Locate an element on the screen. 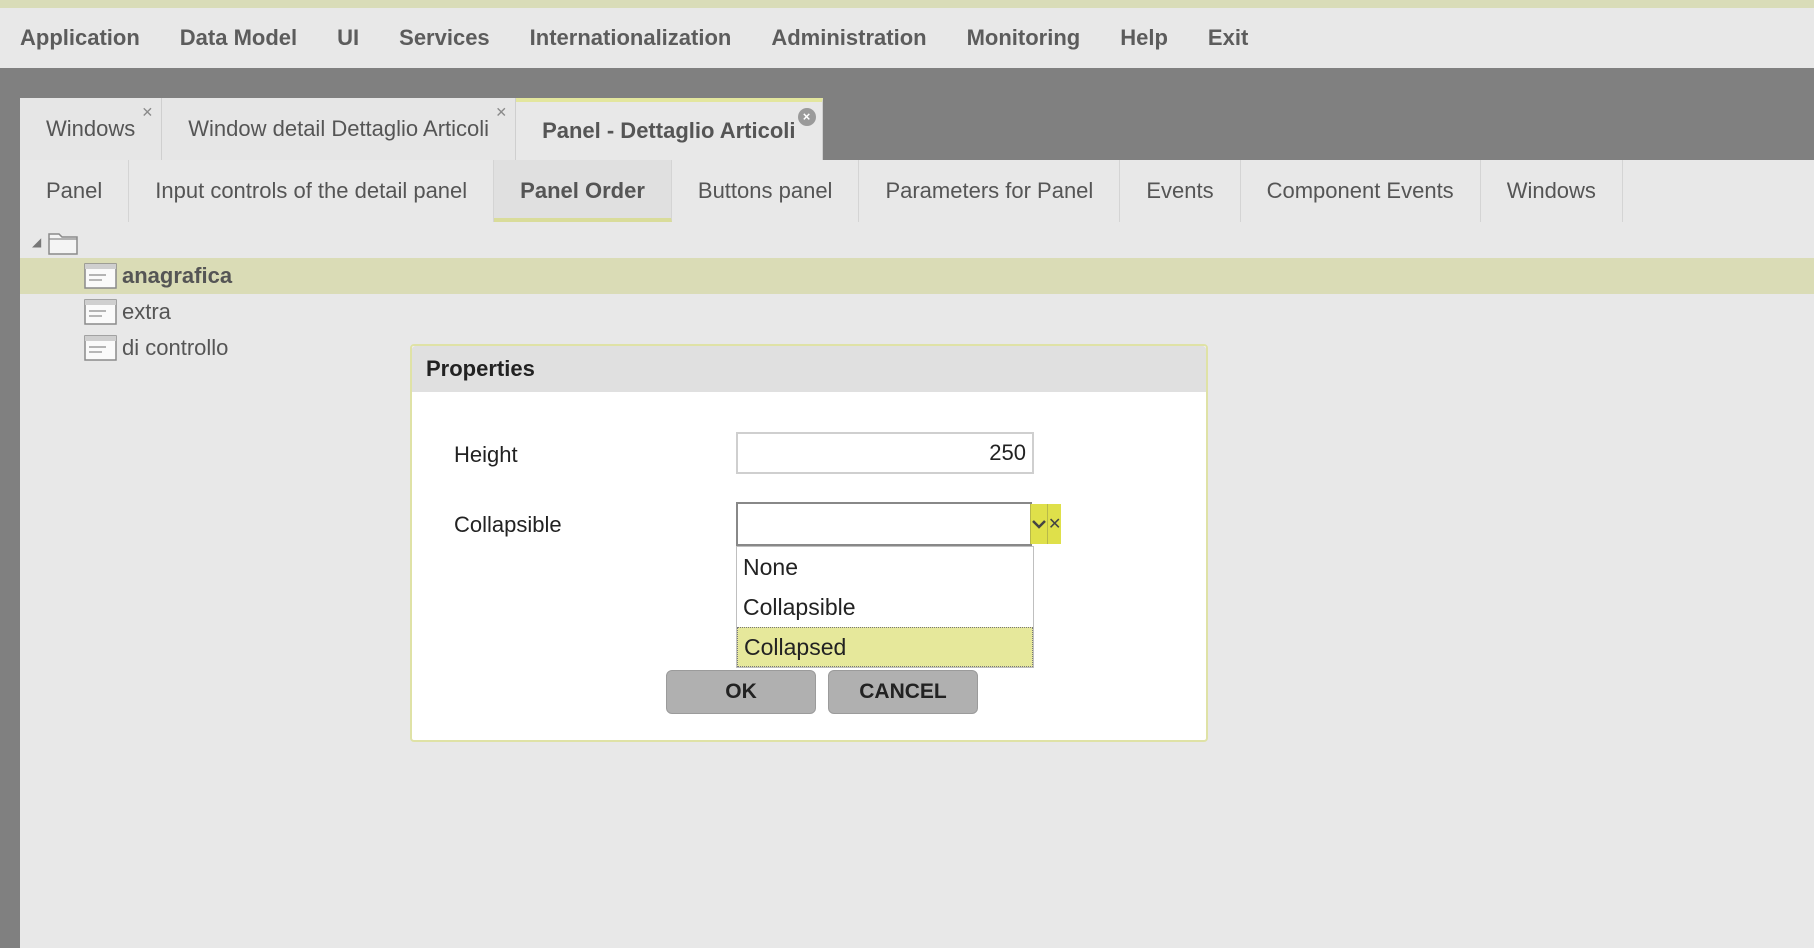  dialog-title: Properties is located at coordinates (809, 369).